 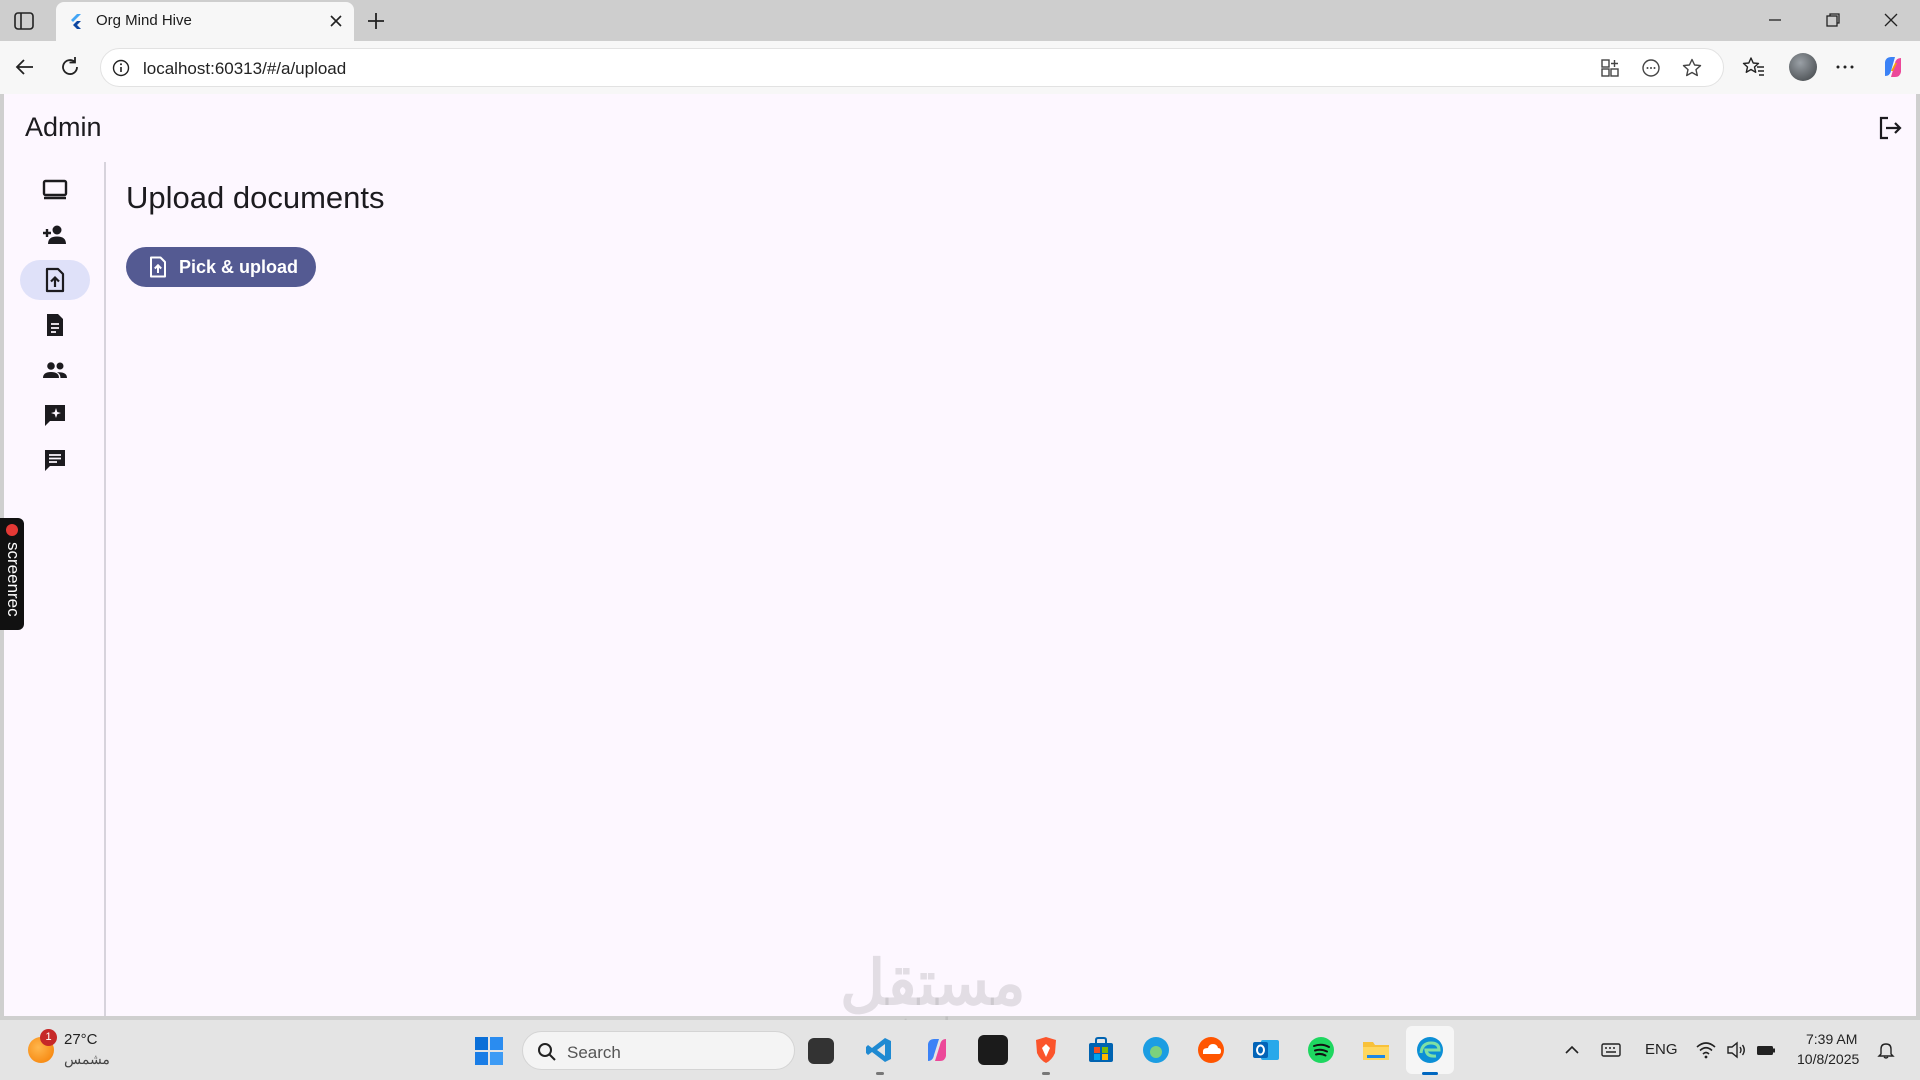 I want to click on app-available-icon, so click(x=1610, y=68).